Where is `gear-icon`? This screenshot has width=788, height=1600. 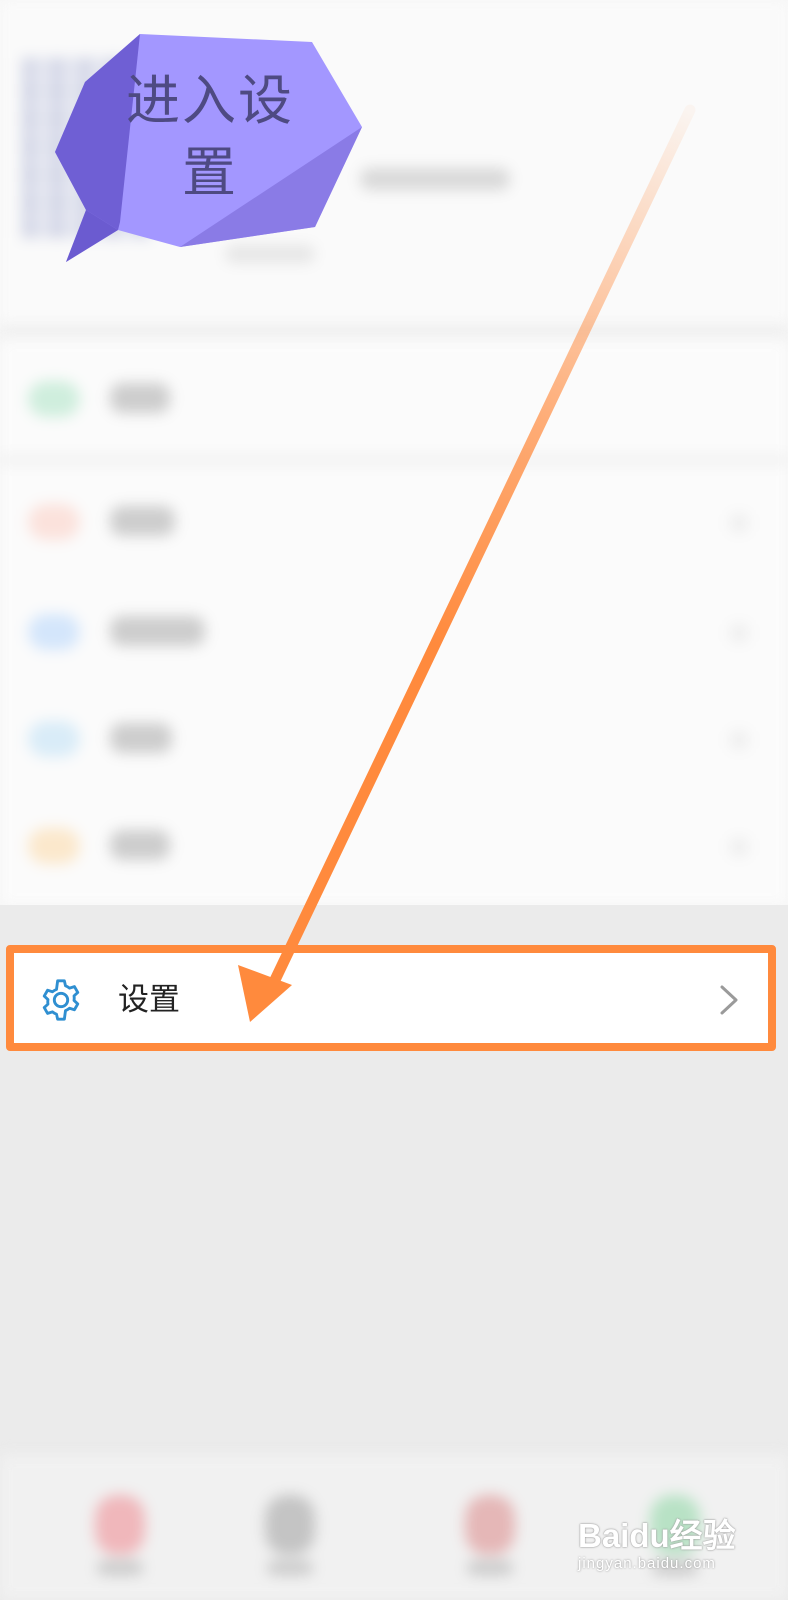 gear-icon is located at coordinates (61, 1000).